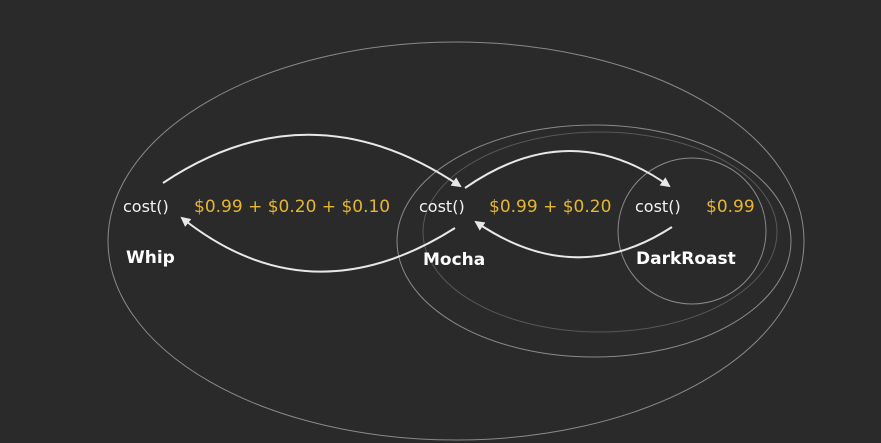 The image size is (881, 443). I want to click on whip-method: cost(), so click(146, 206).